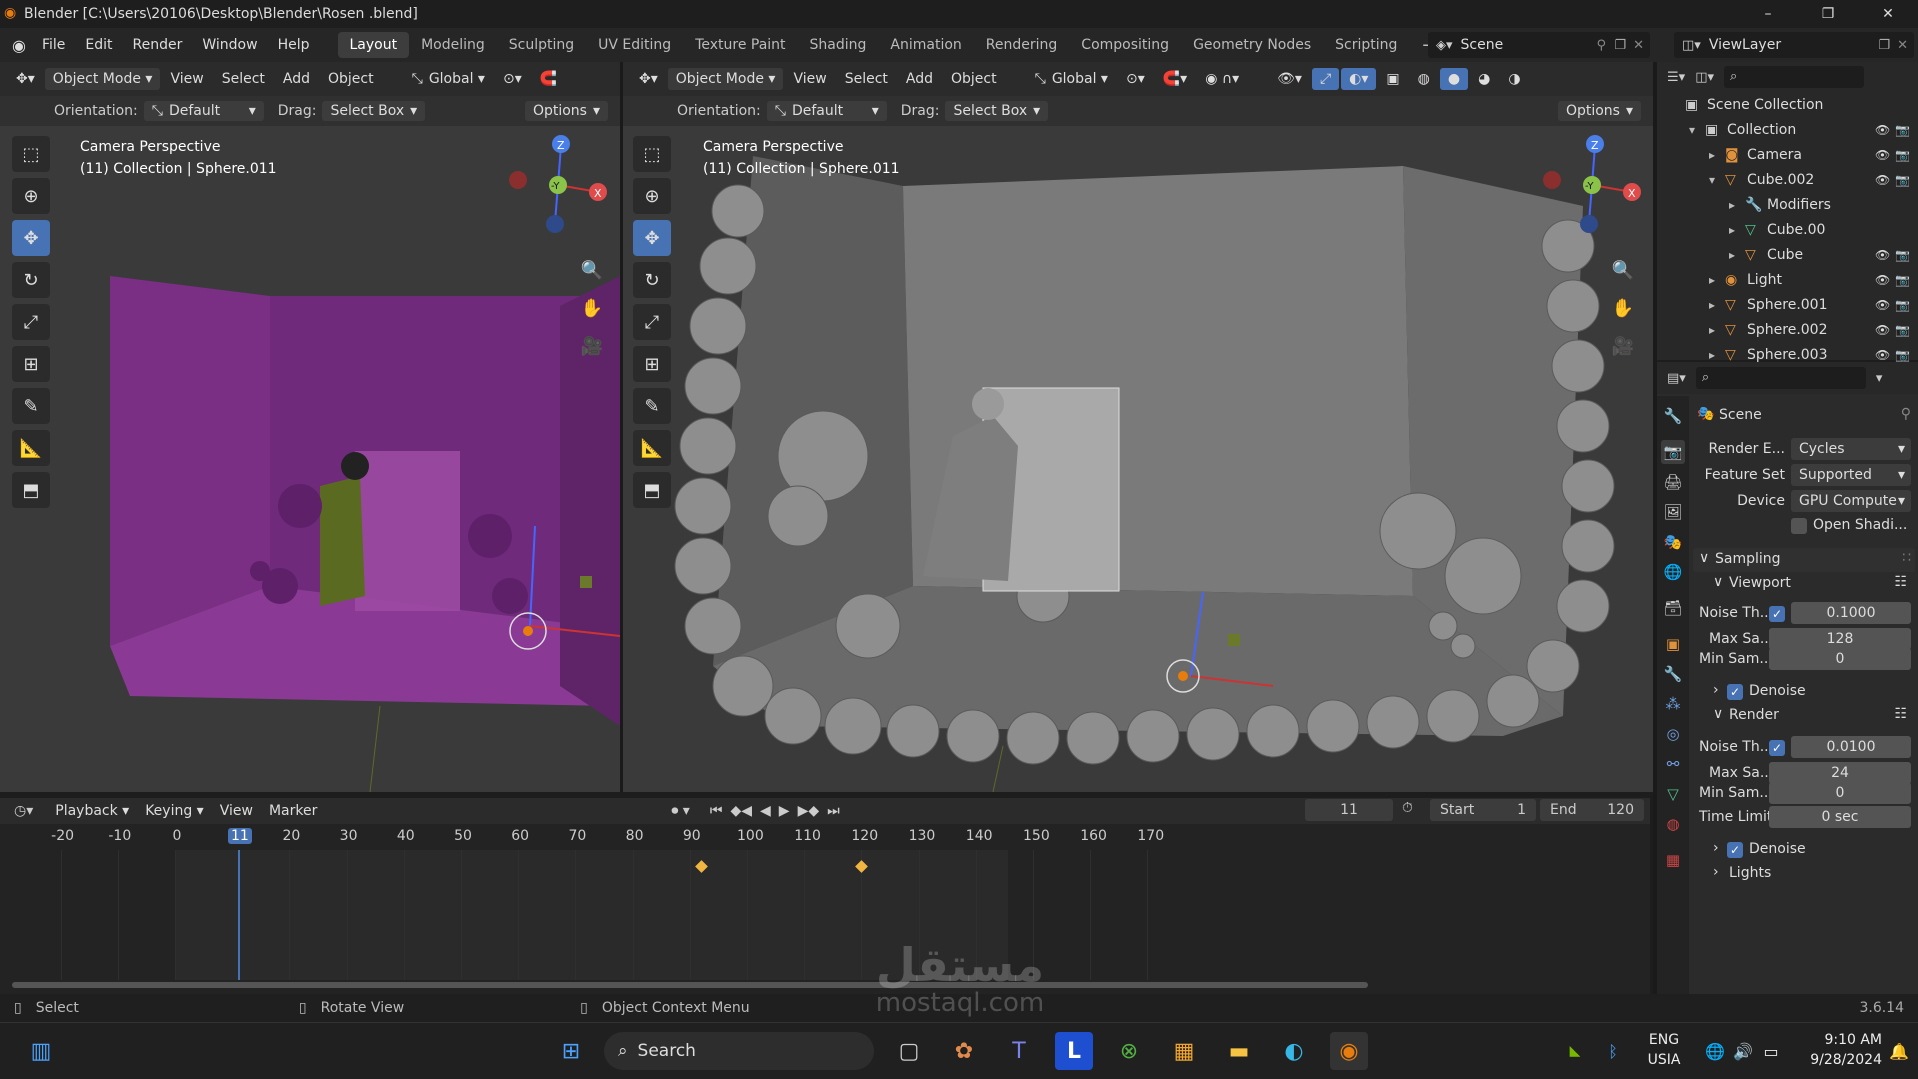 The image size is (1918, 1079). Describe the element at coordinates (739, 1051) in the screenshot. I see `taskbar-search: ⌕ Search` at that location.